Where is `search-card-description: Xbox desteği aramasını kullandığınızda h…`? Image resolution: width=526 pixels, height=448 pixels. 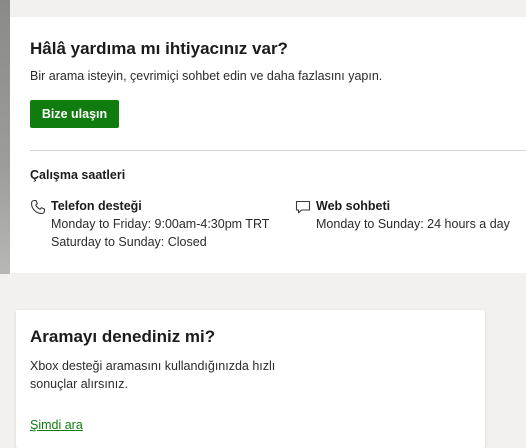 search-card-description: Xbox desteği aramasını kullandığınızda h… is located at coordinates (153, 375).